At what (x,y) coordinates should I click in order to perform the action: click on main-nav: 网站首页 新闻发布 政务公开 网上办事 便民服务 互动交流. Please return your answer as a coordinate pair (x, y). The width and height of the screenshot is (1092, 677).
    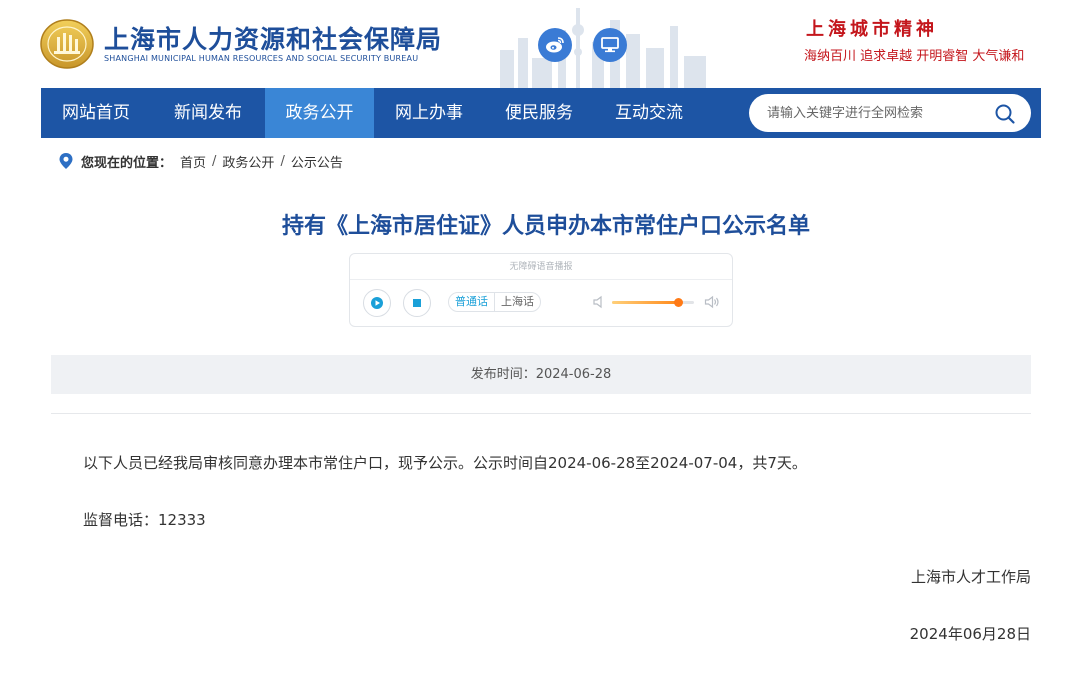
    Looking at the image, I should click on (541, 113).